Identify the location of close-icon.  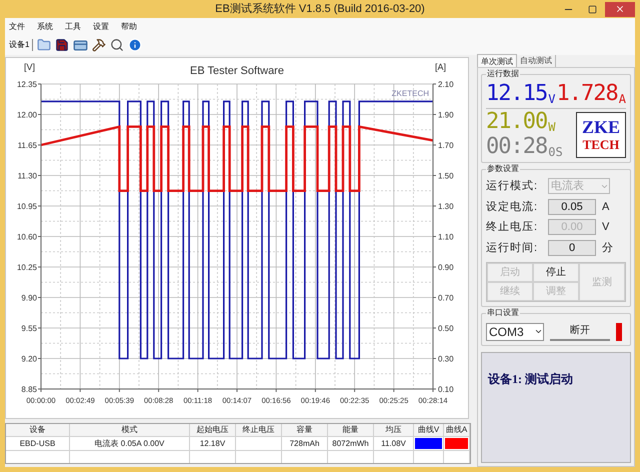
(619, 9).